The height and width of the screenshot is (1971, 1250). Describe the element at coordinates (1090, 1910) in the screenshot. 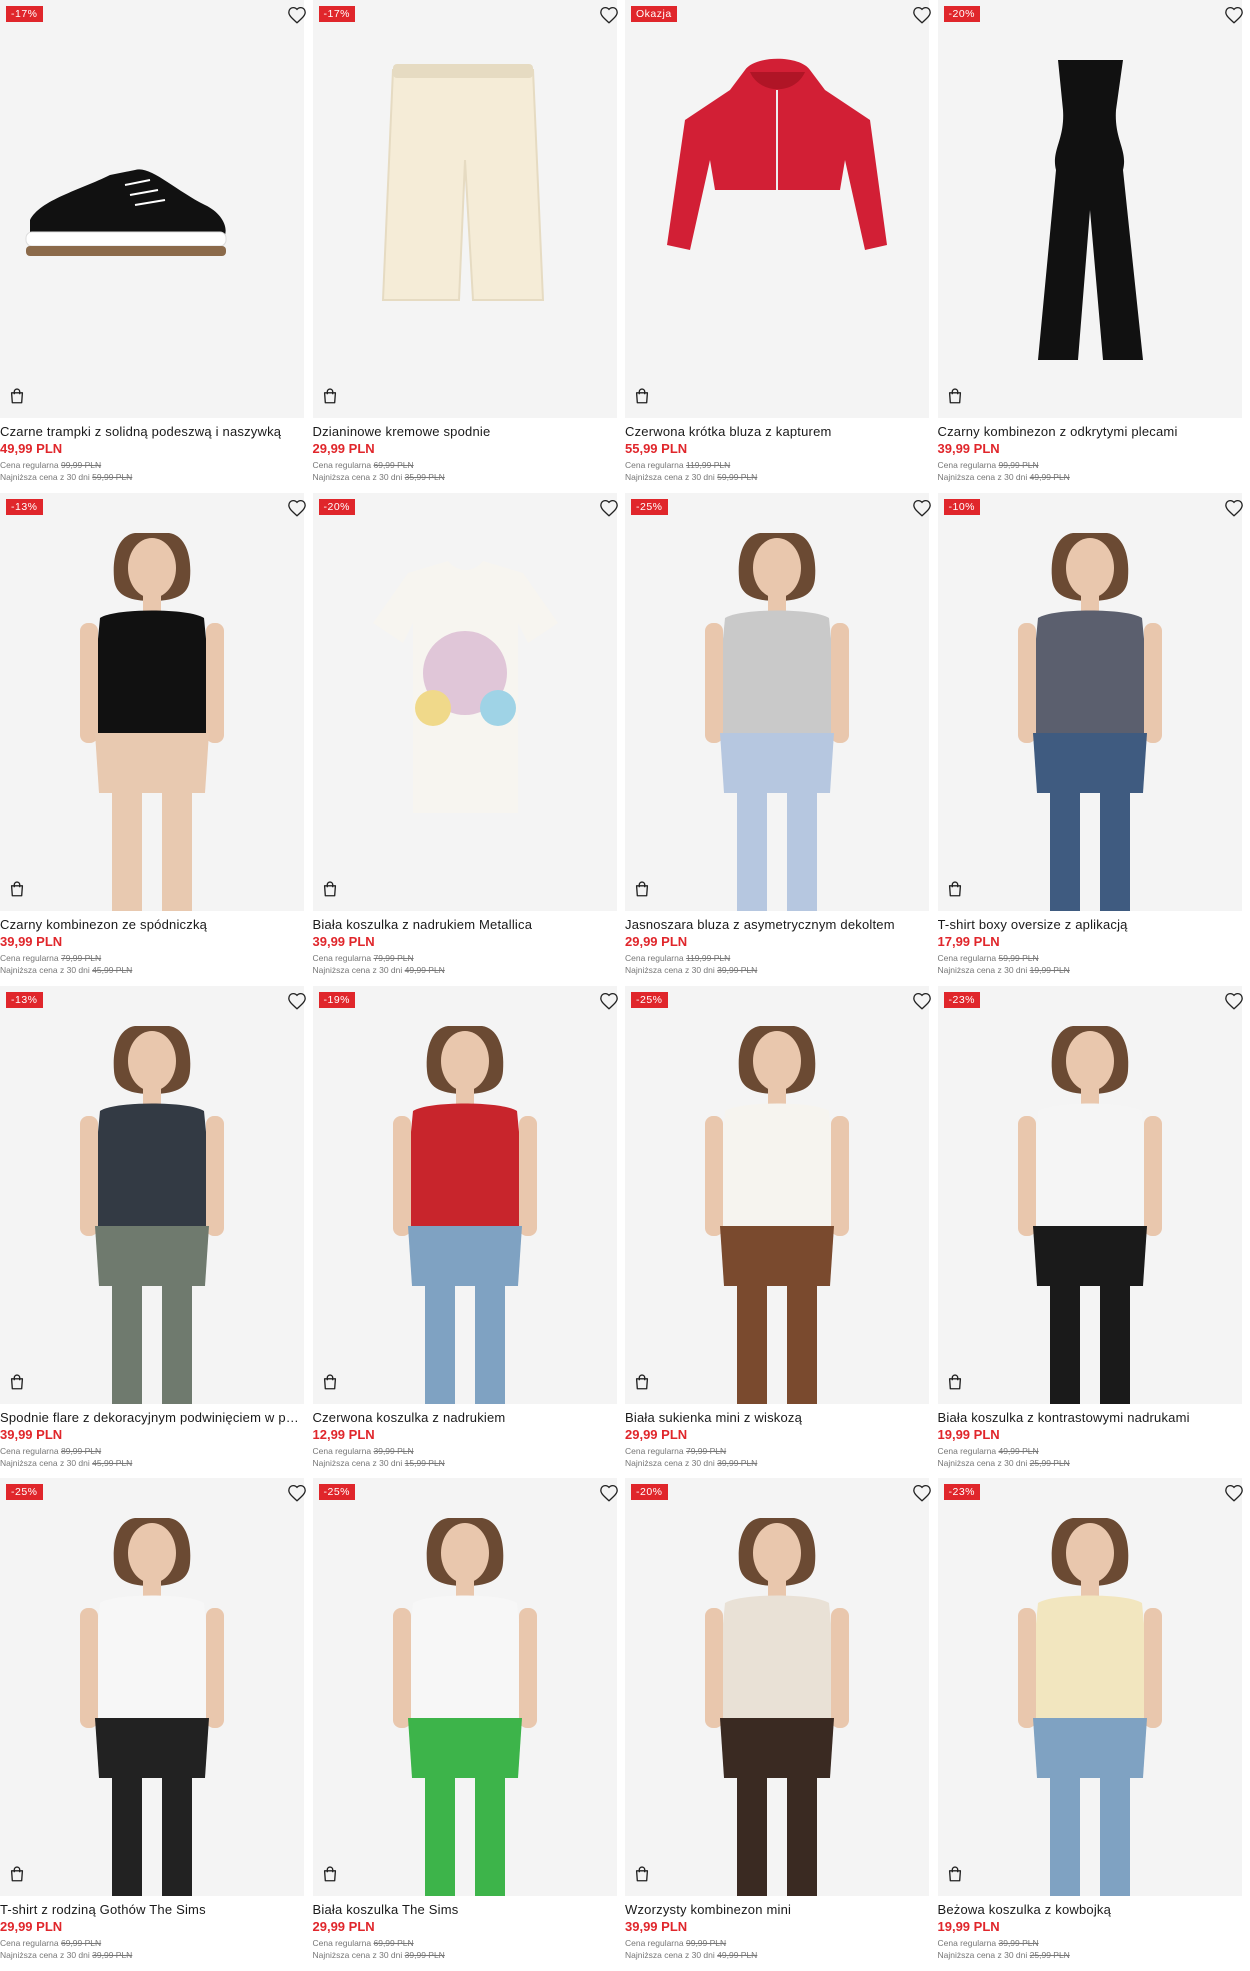

I see `product-name: Beżowa koszulka z kowbojką` at that location.